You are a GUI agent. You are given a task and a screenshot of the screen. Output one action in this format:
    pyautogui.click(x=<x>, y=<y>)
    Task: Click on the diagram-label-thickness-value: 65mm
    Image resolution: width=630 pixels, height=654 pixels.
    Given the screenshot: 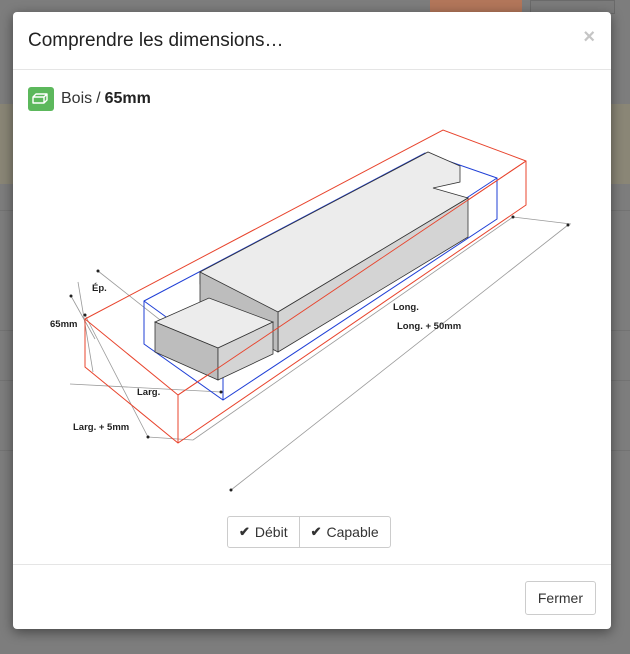 What is the action you would take?
    pyautogui.click(x=63, y=324)
    